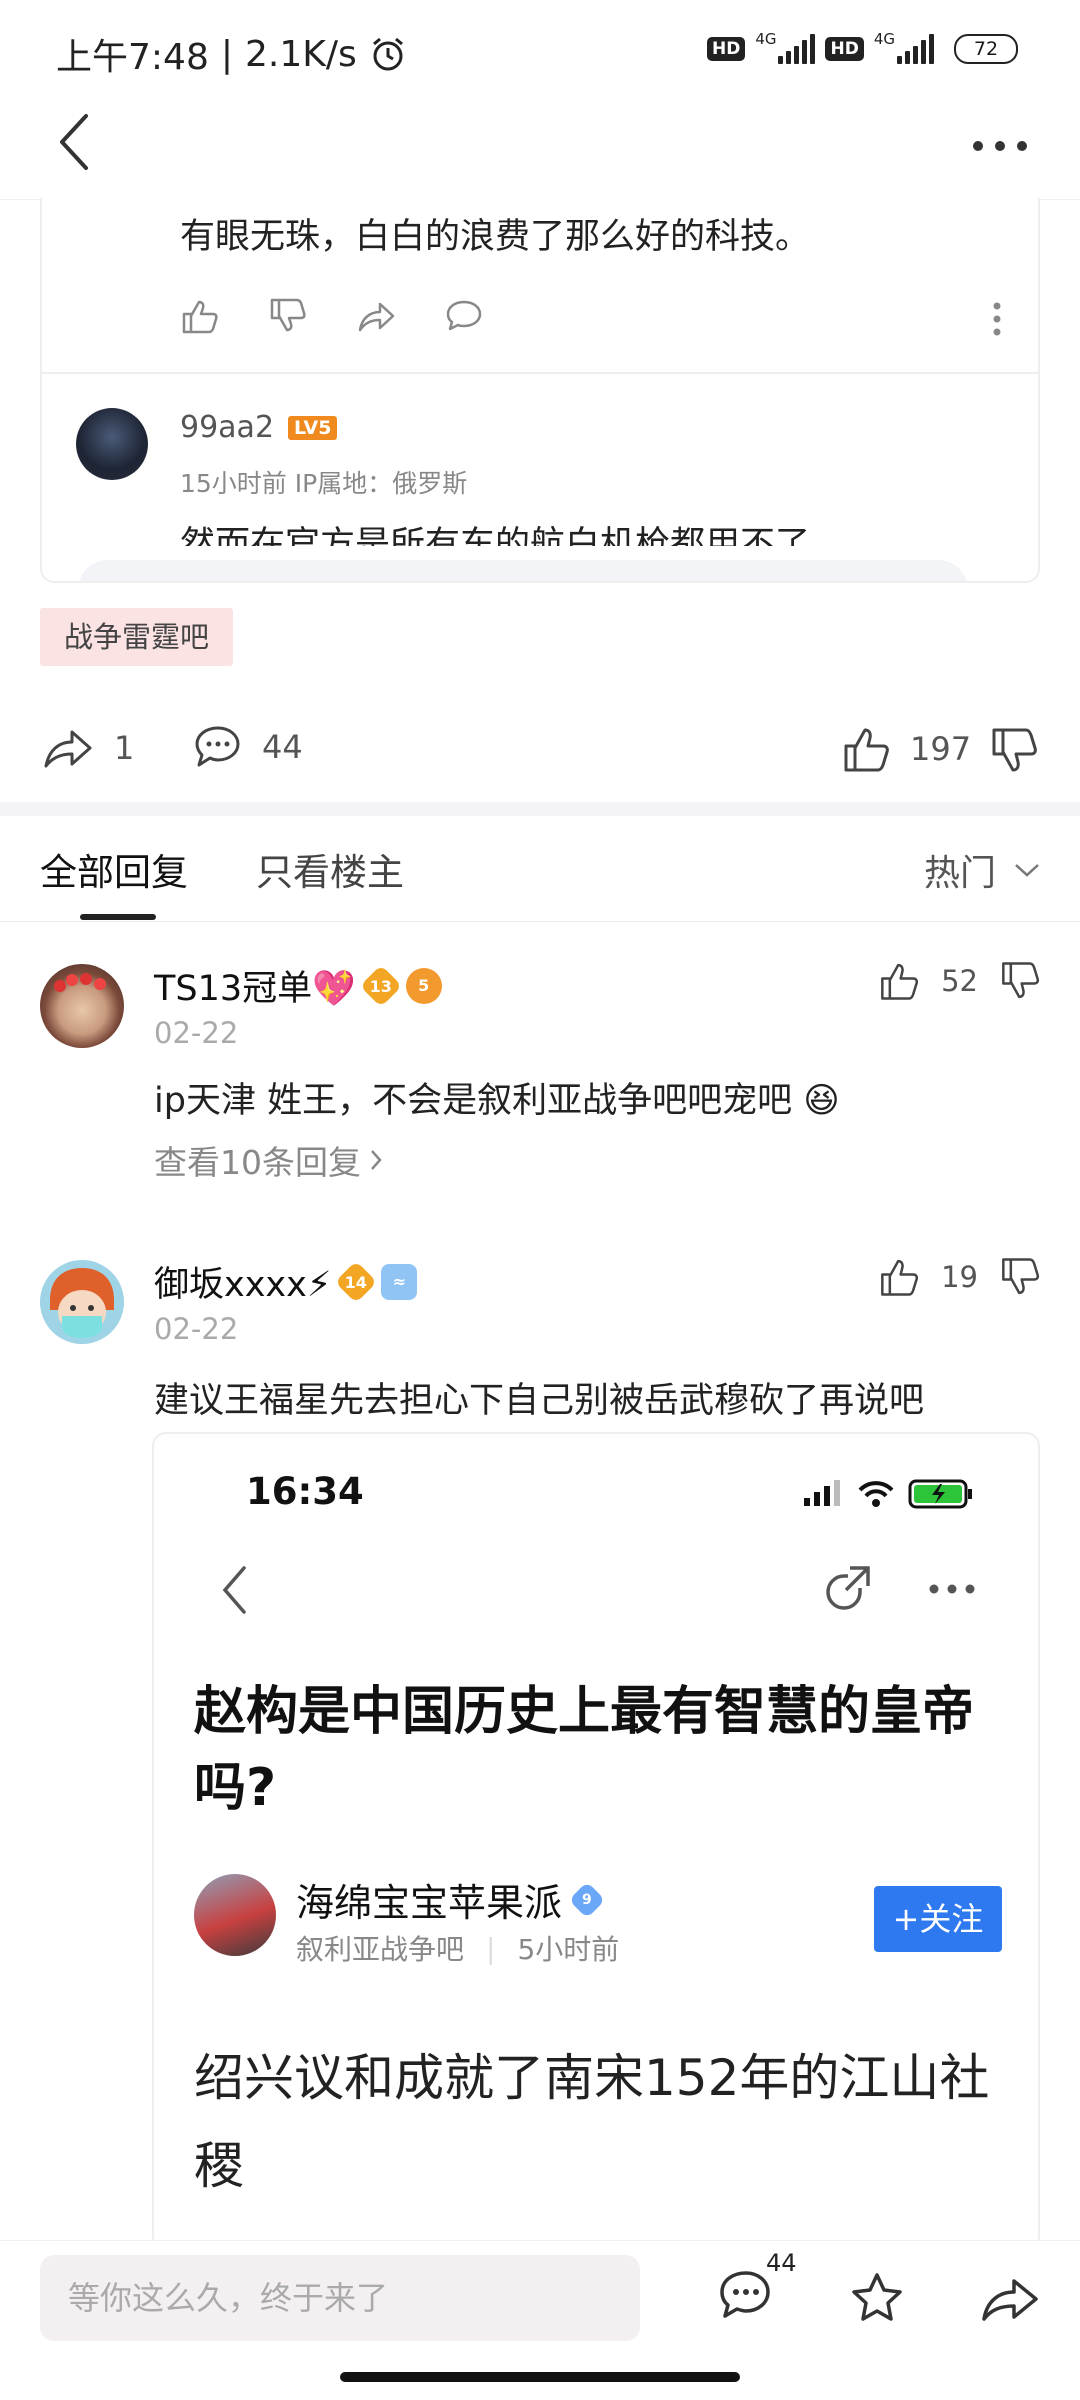 This screenshot has height=2400, width=1080. What do you see at coordinates (848, 1588) in the screenshot?
I see `share-out-icon` at bounding box center [848, 1588].